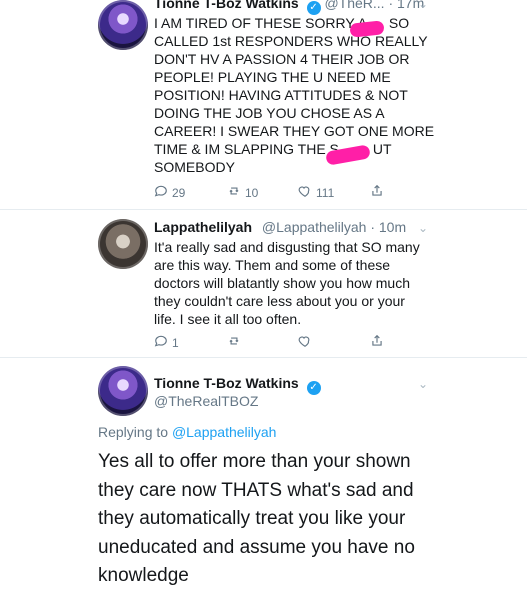 Image resolution: width=527 pixels, height=591 pixels. I want to click on tweet-1-line-2: CALLED 1st RESPONDERS WHO REALLY, so click(291, 41).